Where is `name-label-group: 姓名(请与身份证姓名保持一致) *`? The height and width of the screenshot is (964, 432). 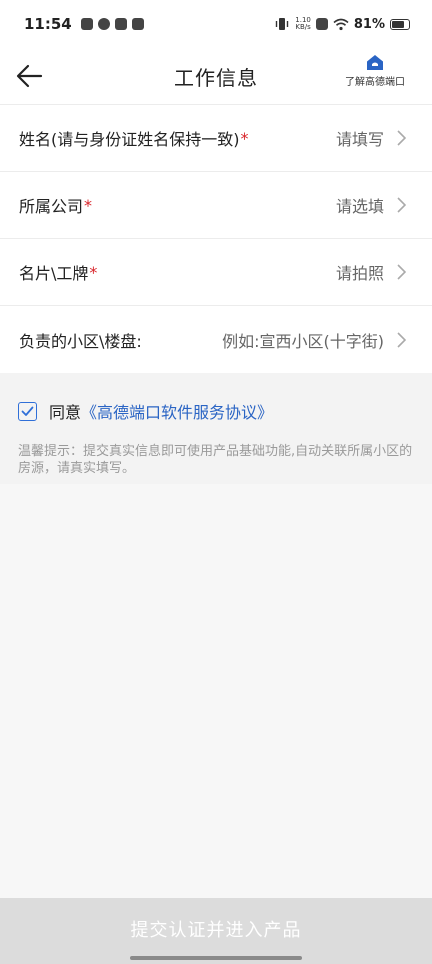
name-label-group: 姓名(请与身份证姓名保持一致) * is located at coordinates (134, 138).